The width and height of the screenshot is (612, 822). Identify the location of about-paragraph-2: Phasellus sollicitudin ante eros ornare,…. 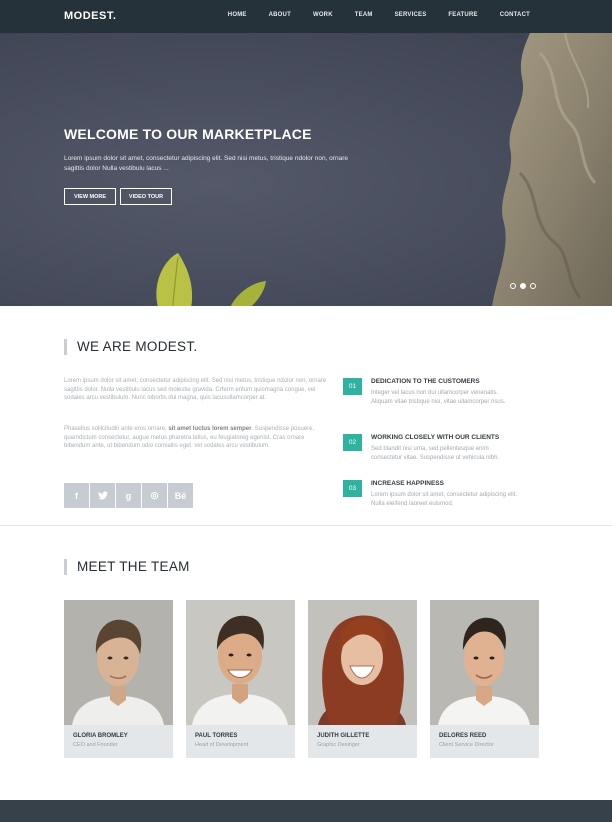
(198, 438).